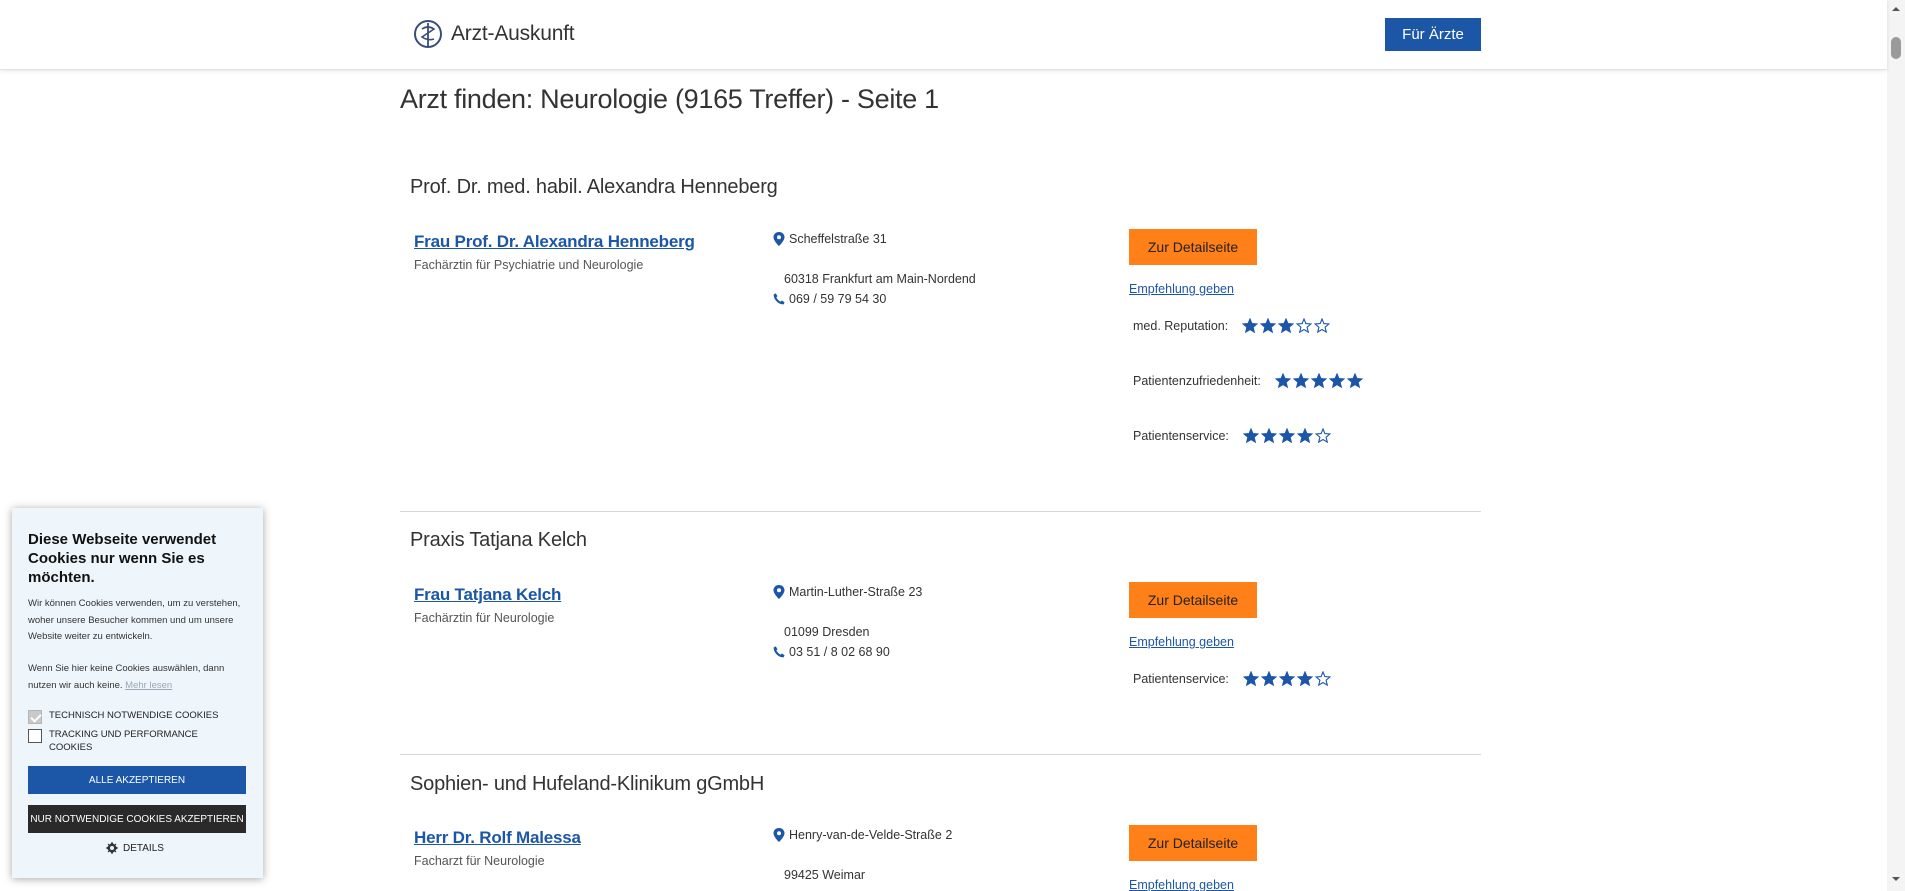 The image size is (1905, 891). Describe the element at coordinates (554, 242) in the screenshot. I see `doctor-name-link: Frau Prof. Dr. Alexandra Henneberg` at that location.